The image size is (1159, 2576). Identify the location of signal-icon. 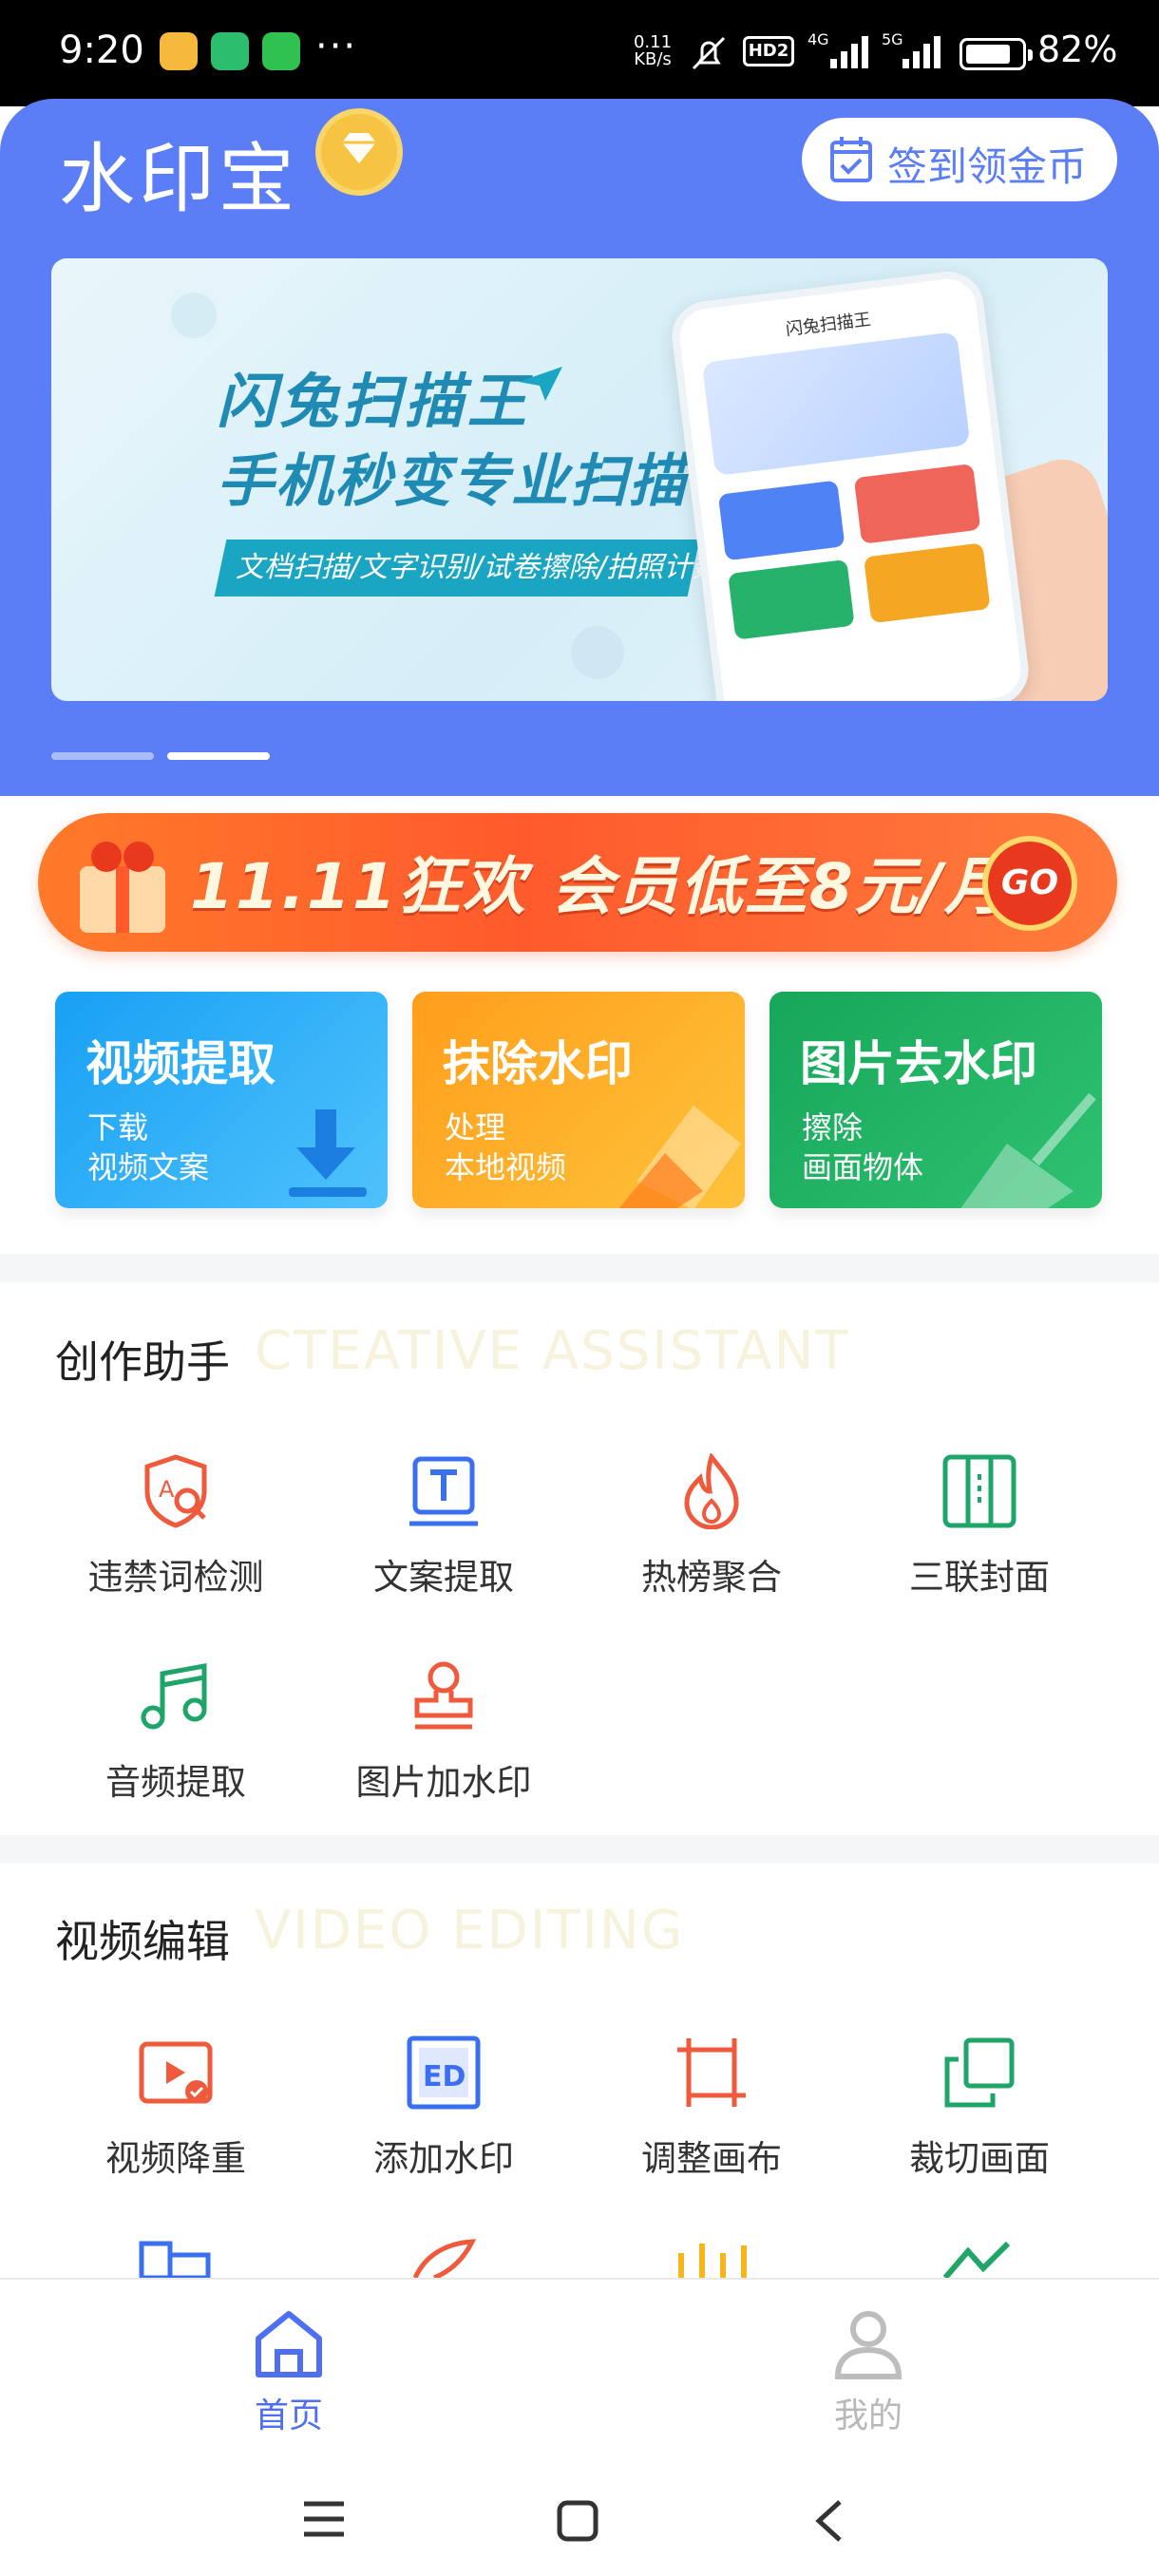
(849, 52).